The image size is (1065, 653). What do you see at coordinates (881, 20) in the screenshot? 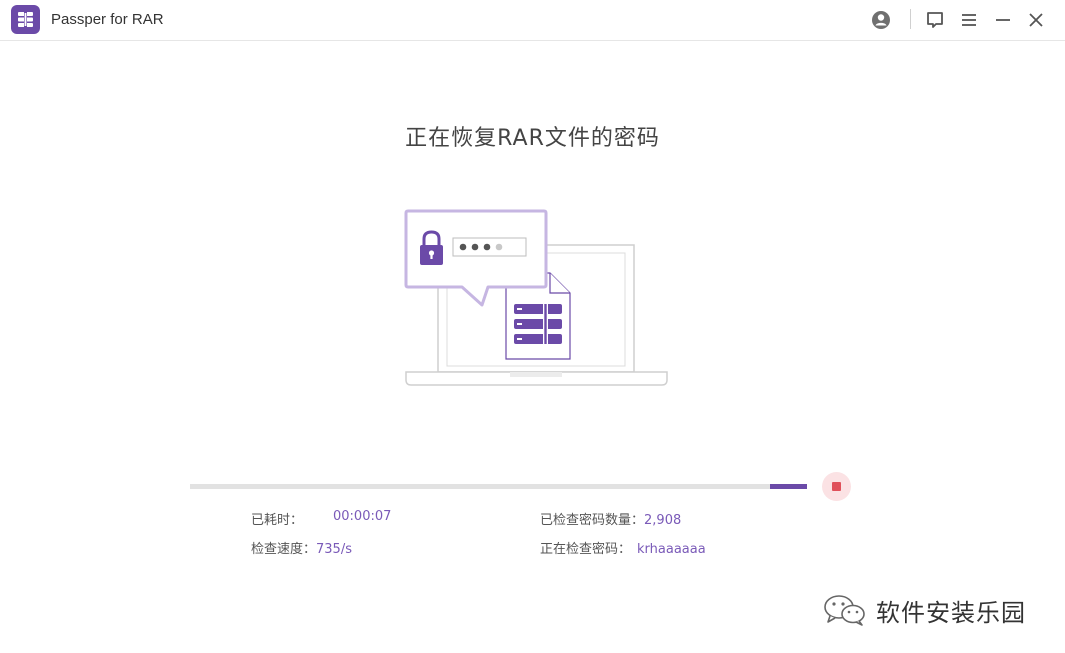
I see `account-icon` at bounding box center [881, 20].